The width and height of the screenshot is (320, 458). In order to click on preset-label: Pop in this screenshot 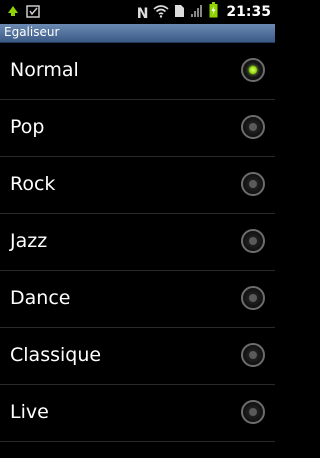, I will do `click(27, 127)`.